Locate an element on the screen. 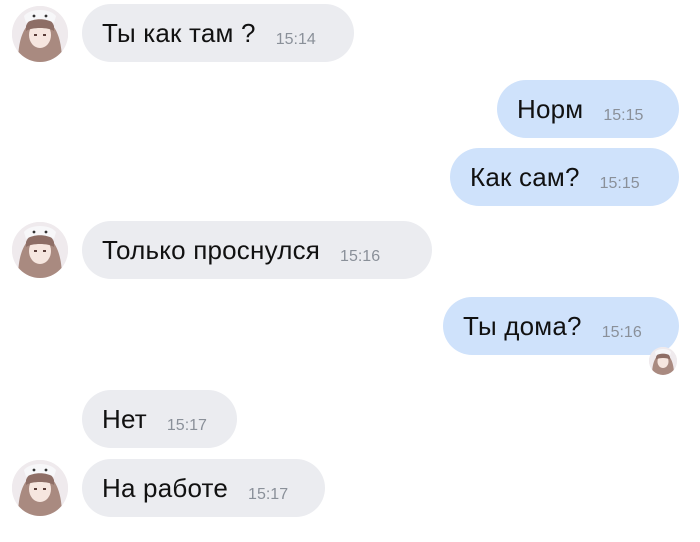  message-text: Ты дома? is located at coordinates (522, 325).